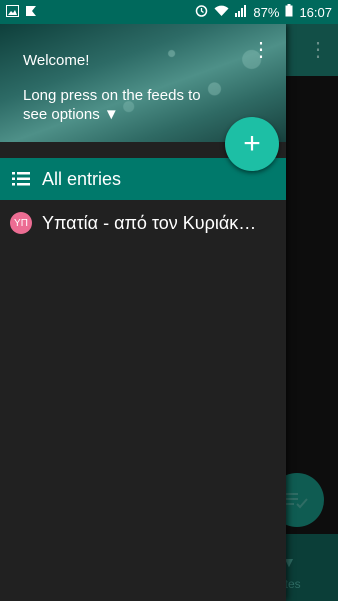 This screenshot has height=601, width=338. I want to click on add-feed-button: +, so click(252, 144).